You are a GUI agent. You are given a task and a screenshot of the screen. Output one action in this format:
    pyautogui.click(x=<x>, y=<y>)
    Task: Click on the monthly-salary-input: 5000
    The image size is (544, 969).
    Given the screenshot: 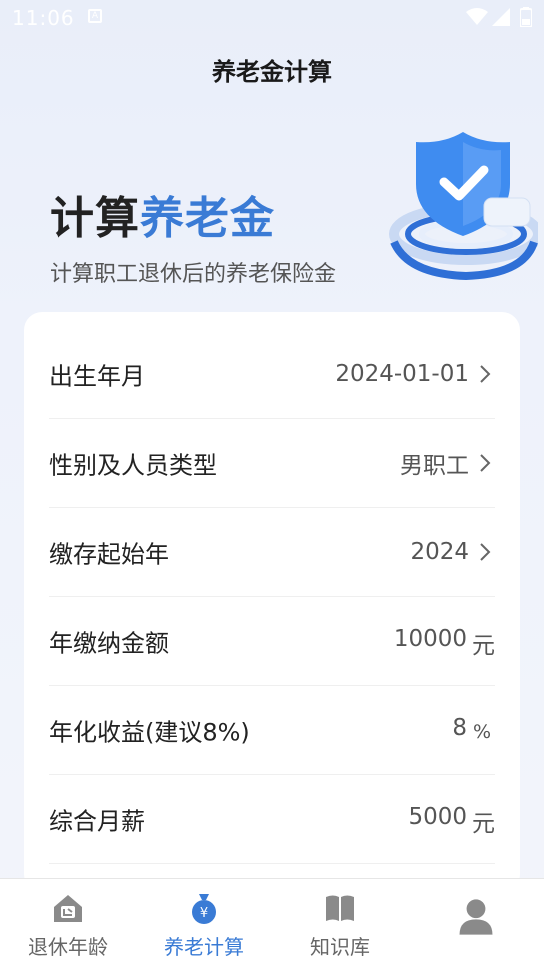 What is the action you would take?
    pyautogui.click(x=437, y=817)
    